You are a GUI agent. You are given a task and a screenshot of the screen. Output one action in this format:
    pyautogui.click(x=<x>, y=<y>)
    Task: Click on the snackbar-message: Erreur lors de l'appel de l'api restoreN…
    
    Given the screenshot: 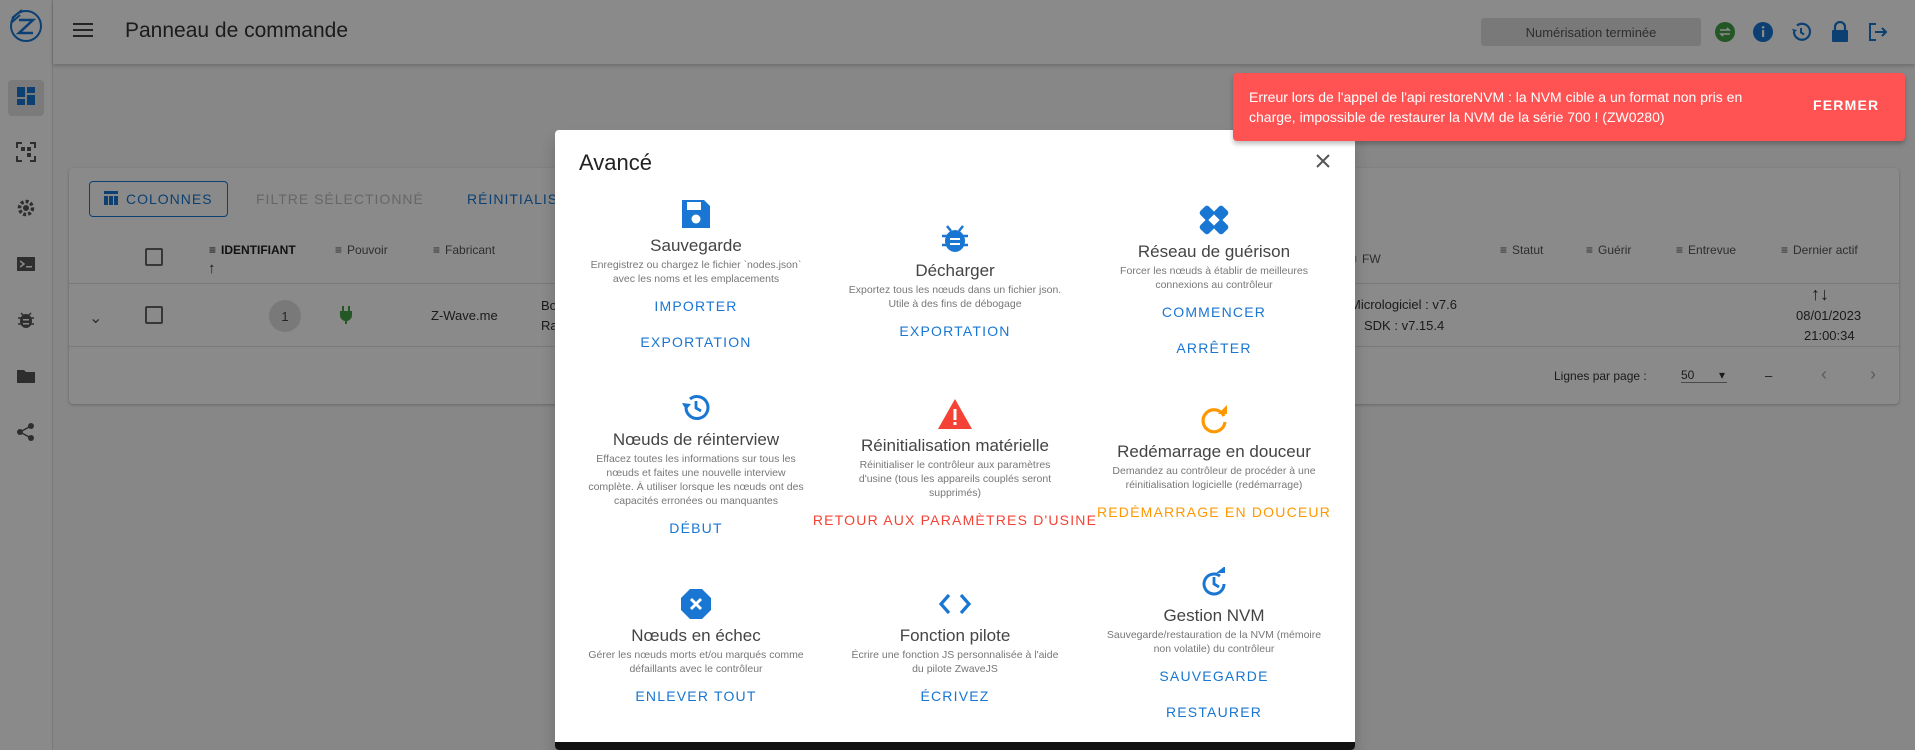 What is the action you would take?
    pyautogui.click(x=1496, y=107)
    